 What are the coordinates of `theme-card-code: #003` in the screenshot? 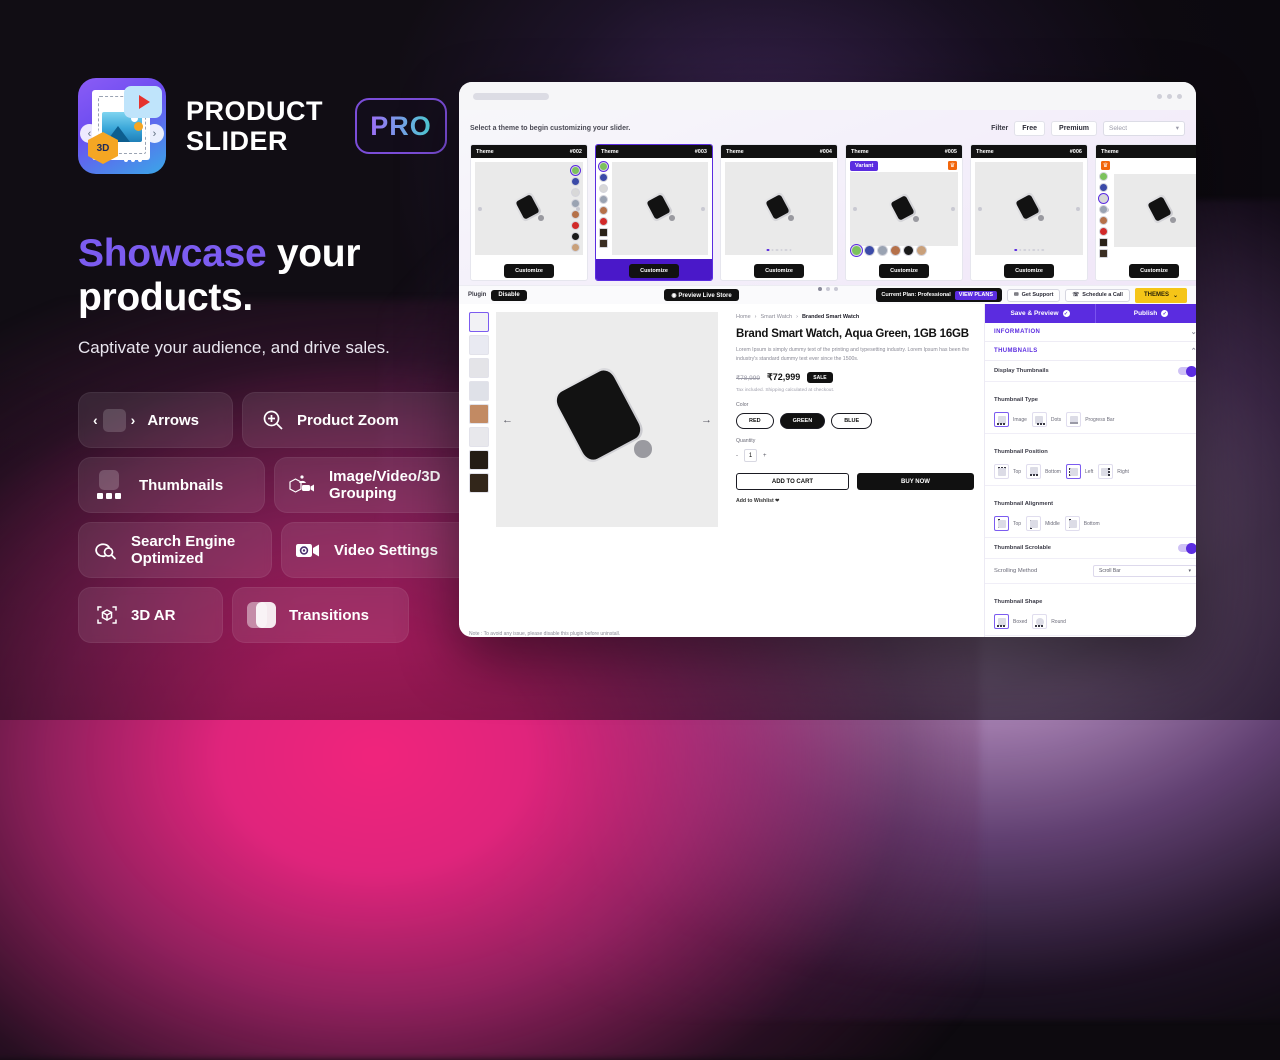 It's located at (700, 151).